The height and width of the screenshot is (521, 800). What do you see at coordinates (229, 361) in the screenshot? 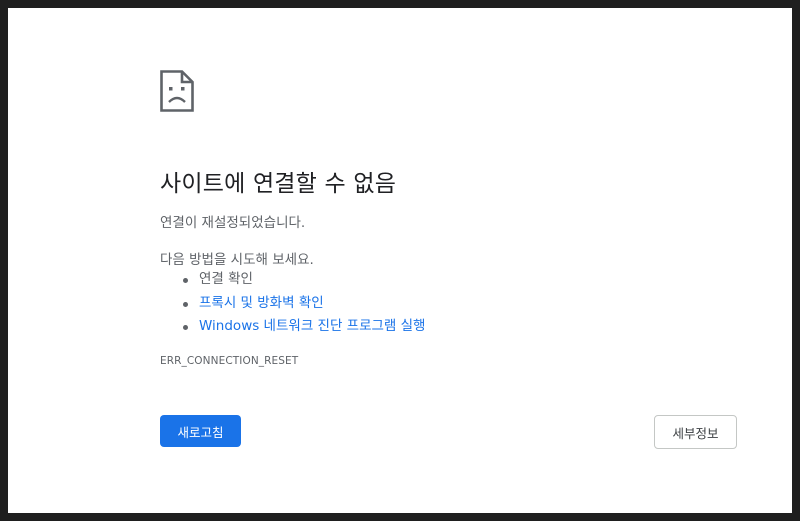
I see `error-code: ERR_CONNECTION_RESET` at bounding box center [229, 361].